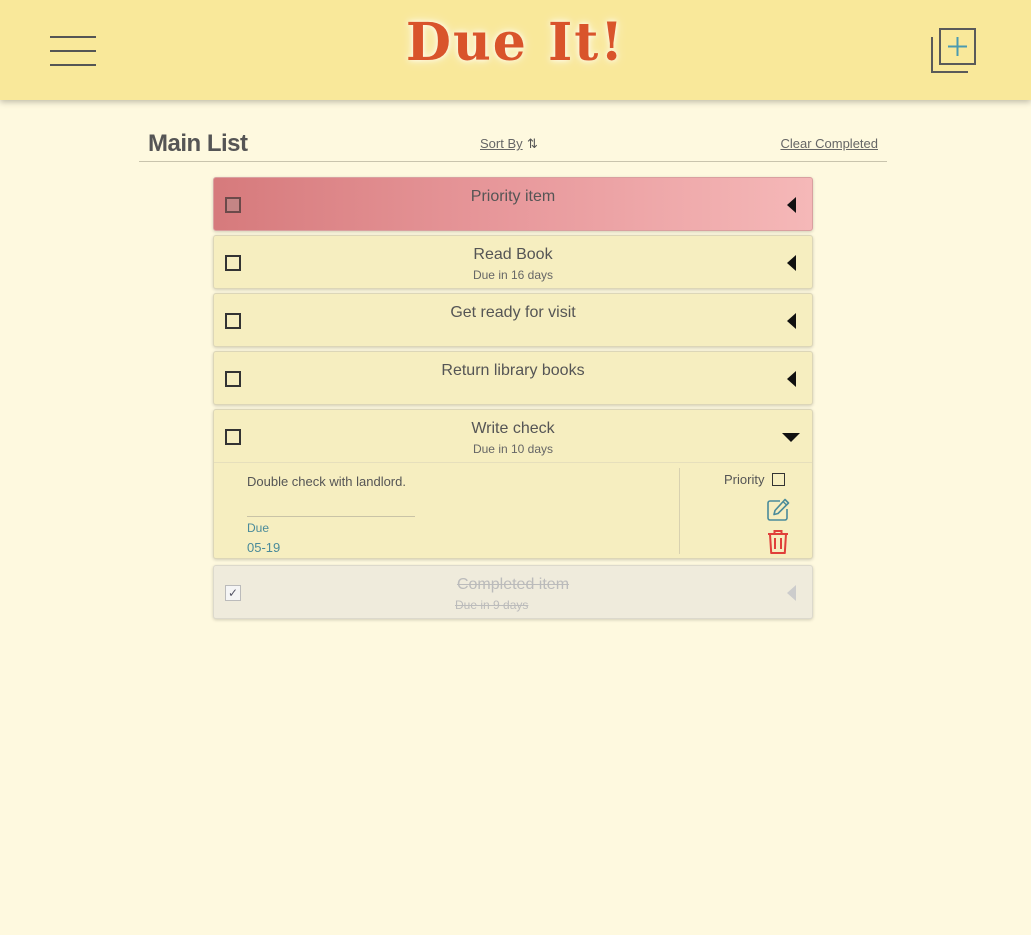 The image size is (1031, 935). Describe the element at coordinates (263, 547) in the screenshot. I see `due-date-value: 05-19` at that location.